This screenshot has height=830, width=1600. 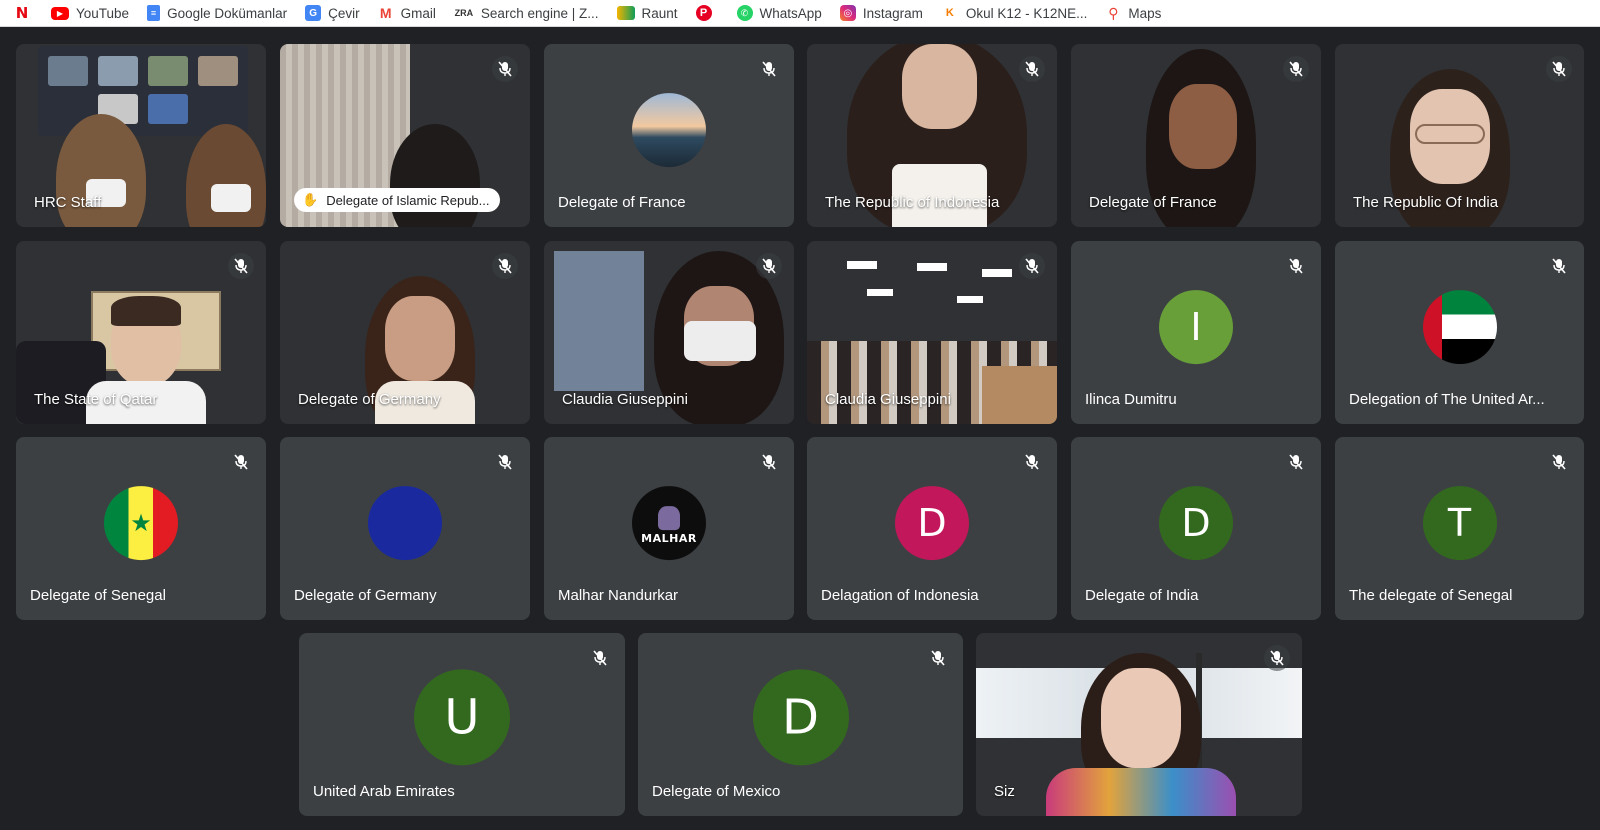 What do you see at coordinates (227, 13) in the screenshot?
I see `bookmark-label: Google Dokümanlar` at bounding box center [227, 13].